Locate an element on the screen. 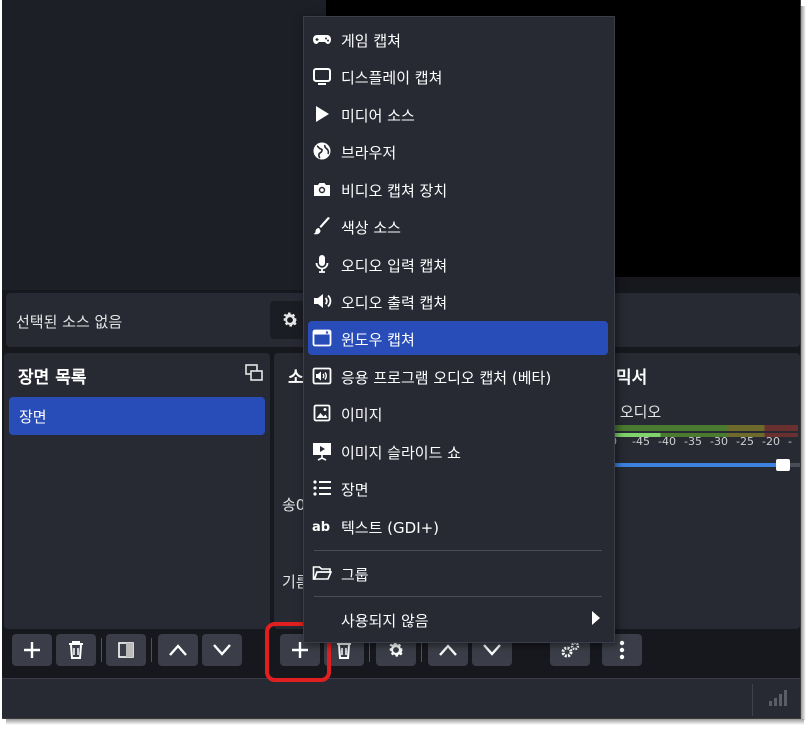  window-shadow-bottom is located at coordinates (405, 722).